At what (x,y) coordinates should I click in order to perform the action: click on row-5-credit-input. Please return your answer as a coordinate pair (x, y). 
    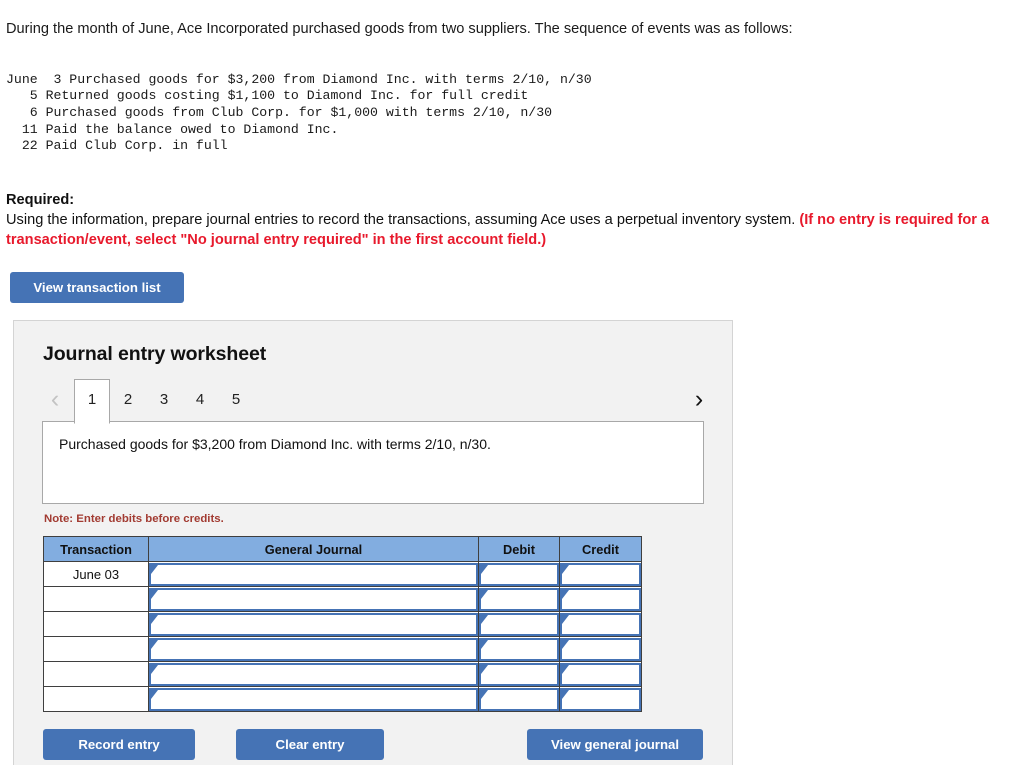
    Looking at the image, I should click on (600, 699).